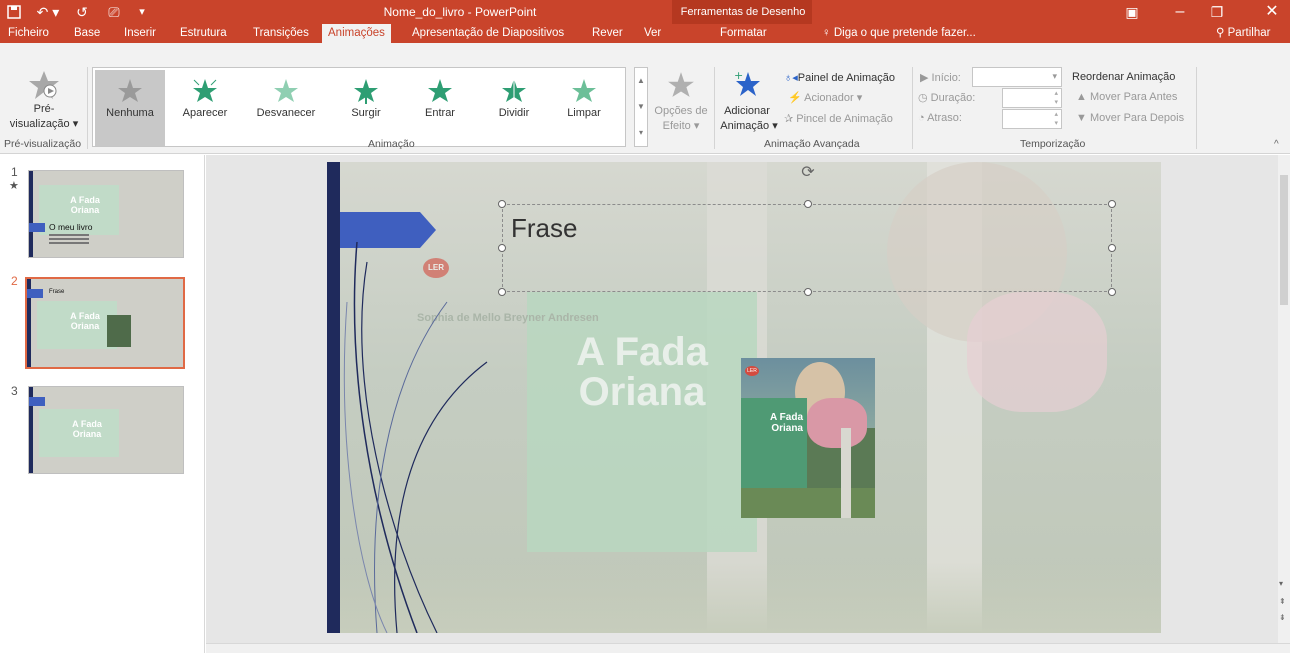  I want to click on placeholder-text: Frase, so click(544, 228).